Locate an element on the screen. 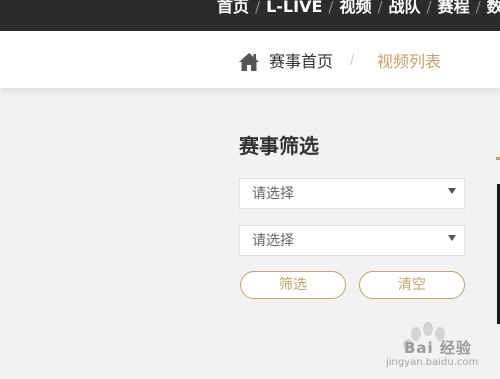  nav-item-home: 首页 is located at coordinates (233, 10).